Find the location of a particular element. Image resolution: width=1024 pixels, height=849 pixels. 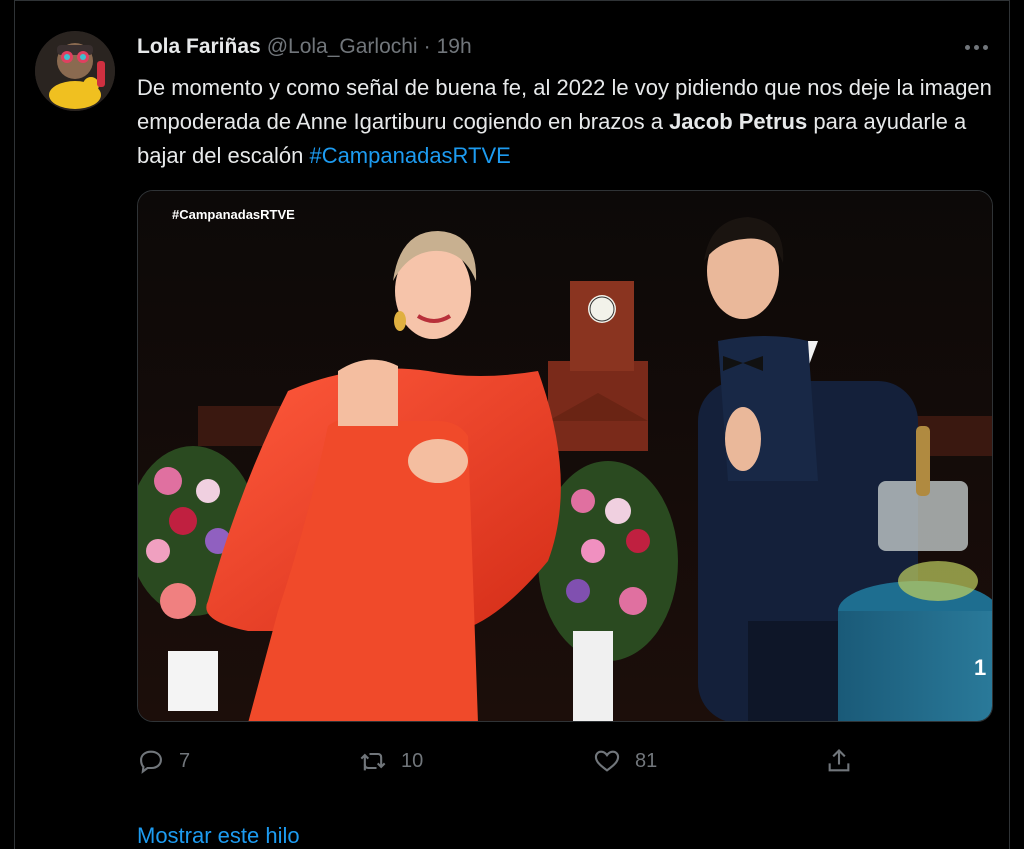

share-icon is located at coordinates (839, 760).